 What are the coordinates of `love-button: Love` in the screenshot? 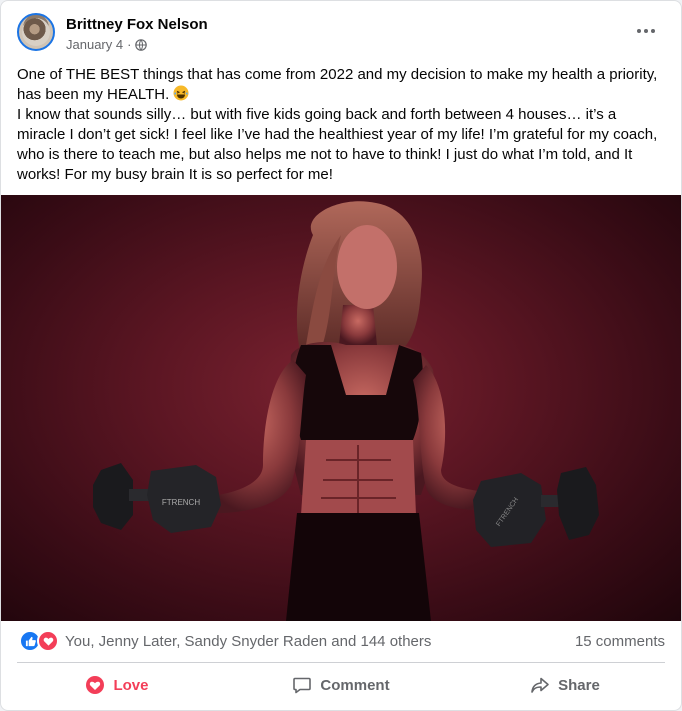 It's located at (117, 685).